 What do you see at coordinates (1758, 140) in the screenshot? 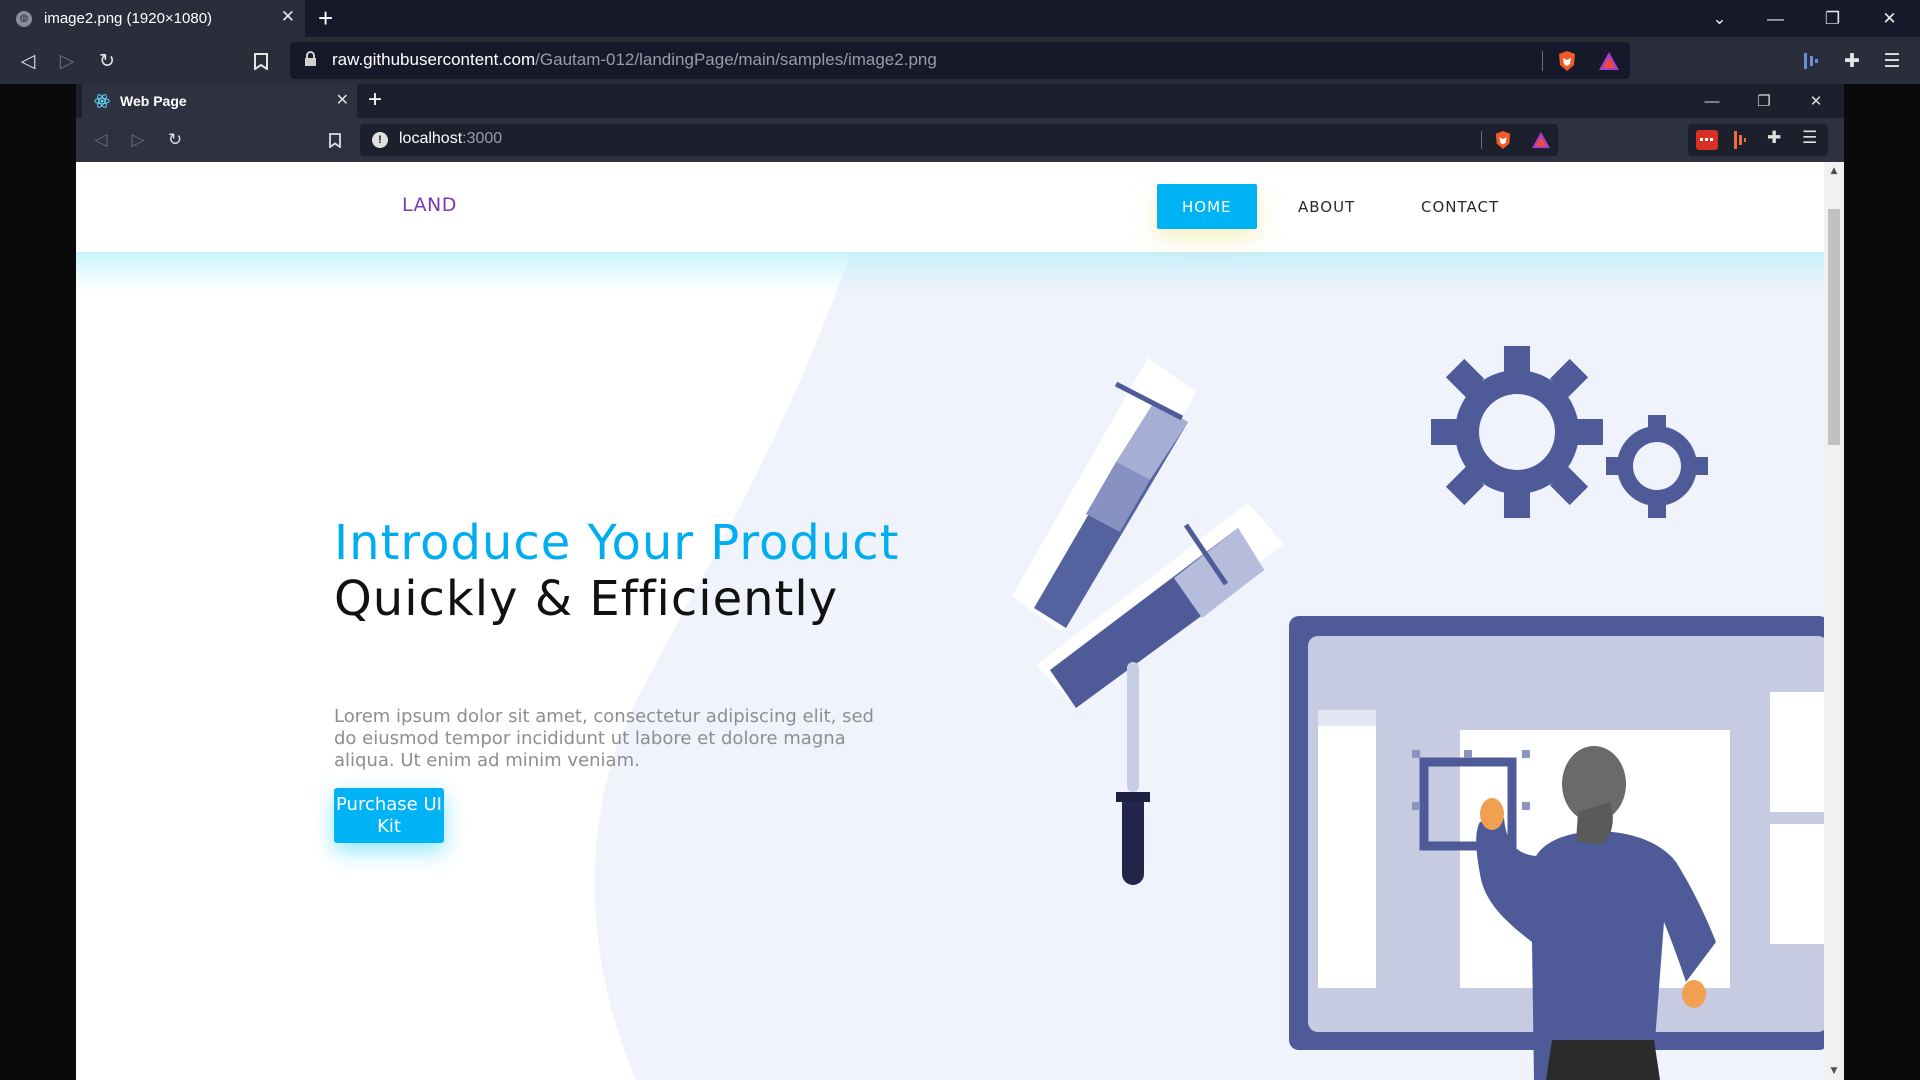
I see `extensions-area: ✚ ☰` at bounding box center [1758, 140].